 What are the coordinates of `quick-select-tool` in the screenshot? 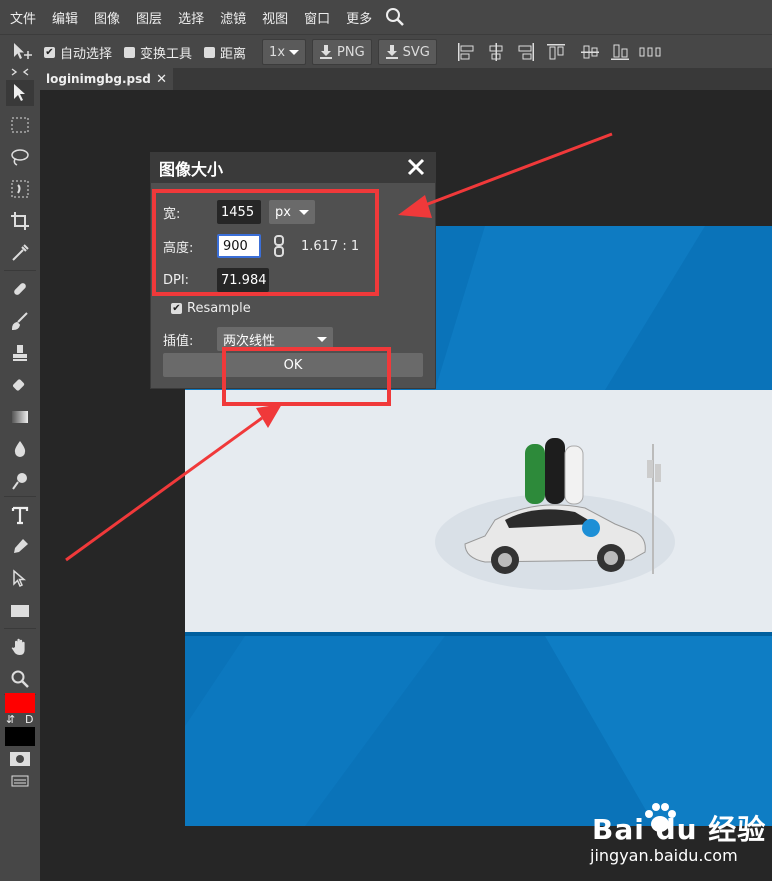 It's located at (20, 189).